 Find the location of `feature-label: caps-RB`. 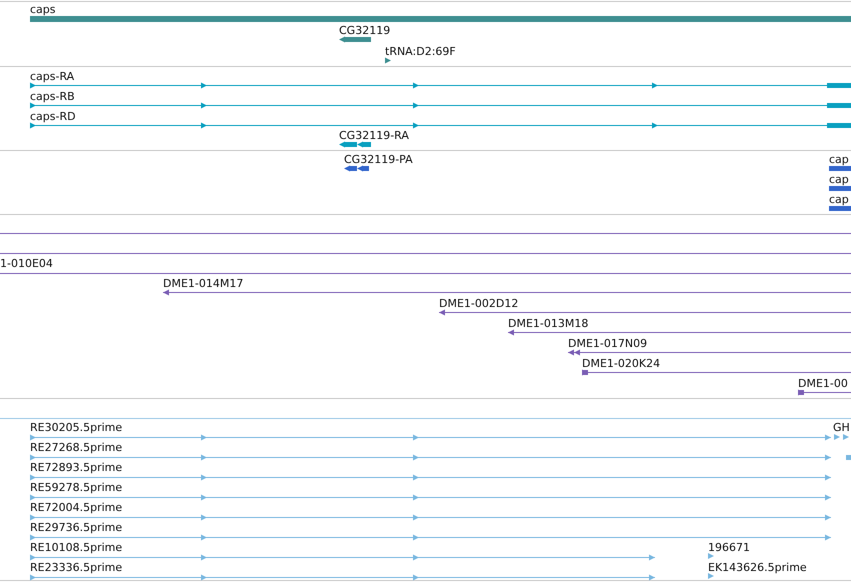

feature-label: caps-RB is located at coordinates (52, 96).